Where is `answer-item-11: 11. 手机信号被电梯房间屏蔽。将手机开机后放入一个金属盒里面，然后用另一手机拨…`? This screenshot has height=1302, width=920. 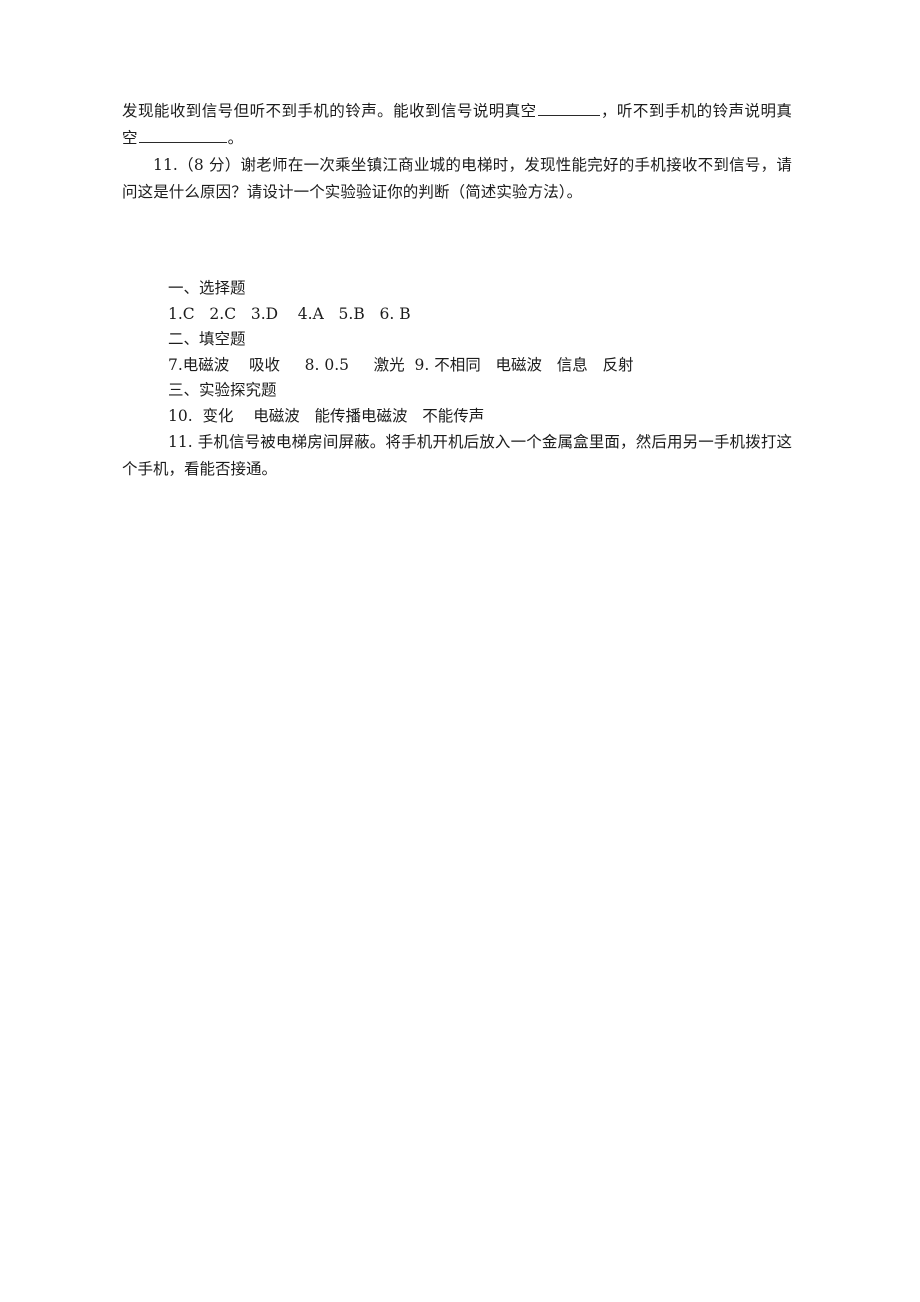 answer-item-11: 11. 手机信号被电梯房间屏蔽。将手机开机后放入一个金属盒里面，然后用另一手机拨… is located at coordinates (457, 455).